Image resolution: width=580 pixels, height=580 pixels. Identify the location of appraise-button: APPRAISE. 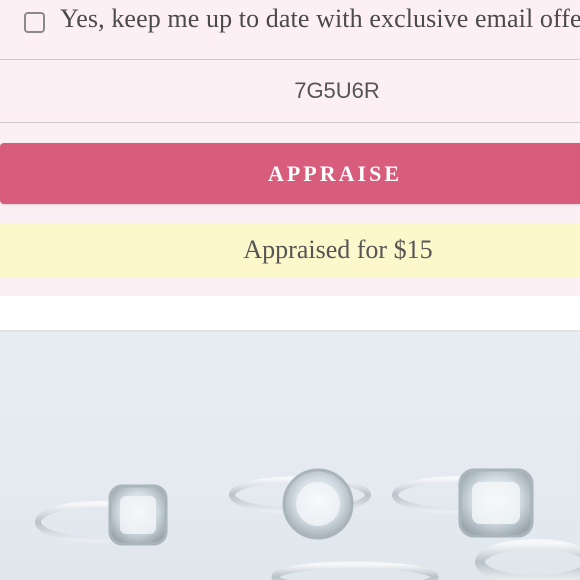
(290, 173).